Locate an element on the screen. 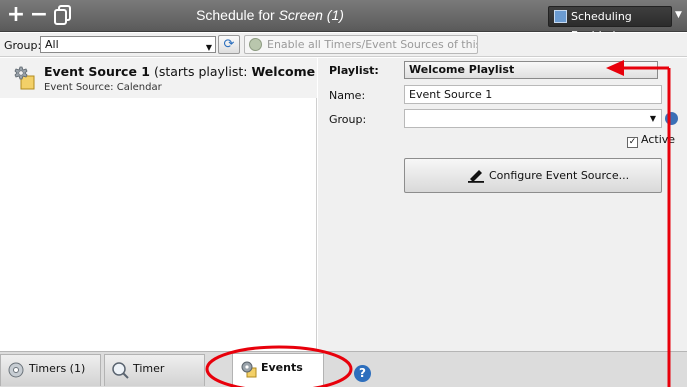 Image resolution: width=687 pixels, height=387 pixels. tab-events: Events (1) is located at coordinates (278, 370).